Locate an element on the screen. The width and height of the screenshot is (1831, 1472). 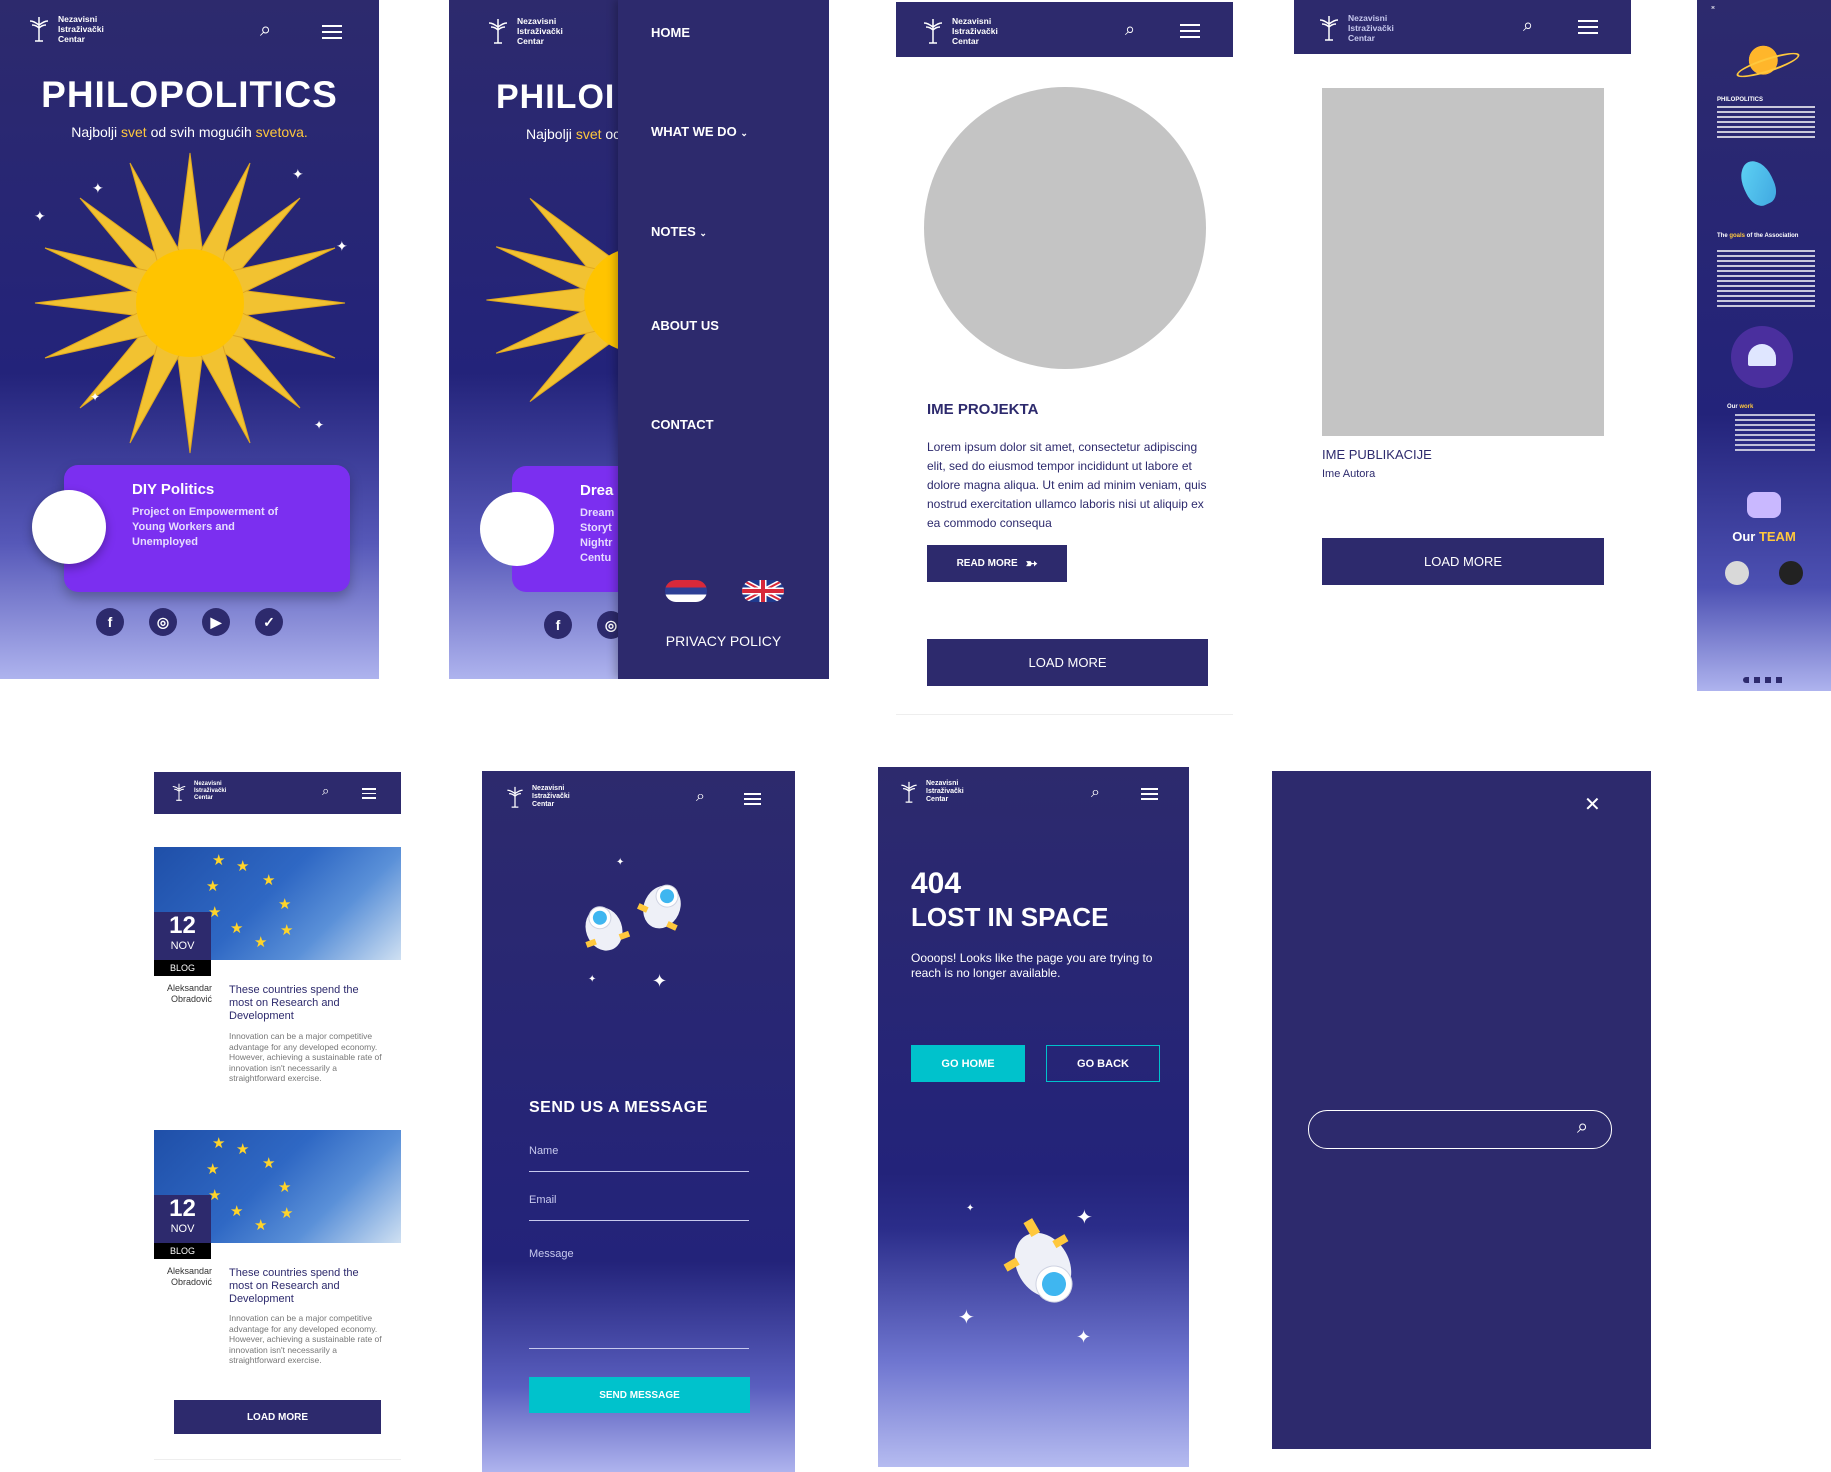
privacy-policy-link: PRIVACY POLICY is located at coordinates (723, 641).